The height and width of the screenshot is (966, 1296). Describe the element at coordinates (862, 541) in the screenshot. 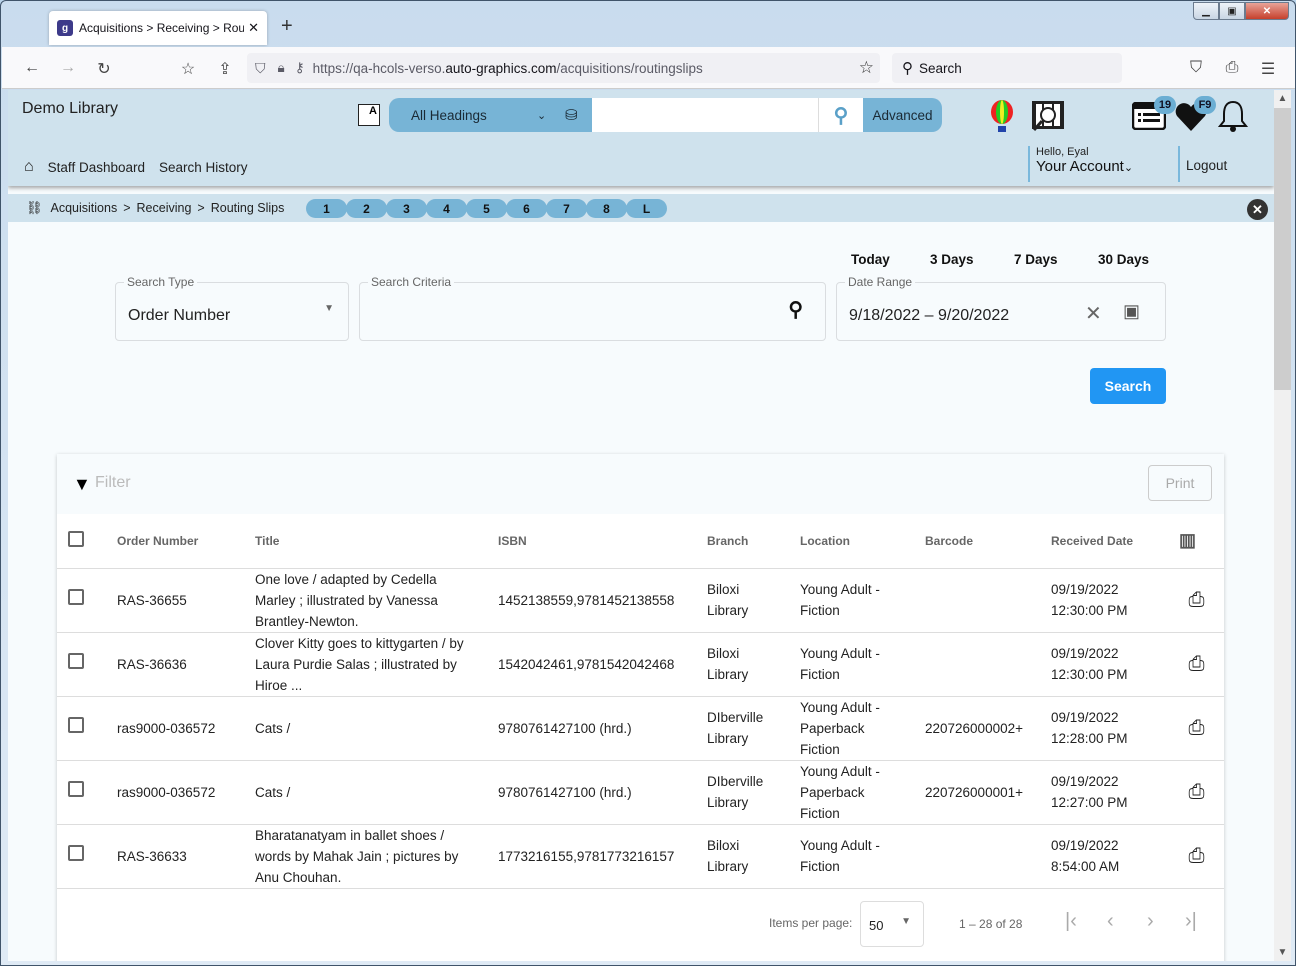

I see `col-location: Location` at that location.